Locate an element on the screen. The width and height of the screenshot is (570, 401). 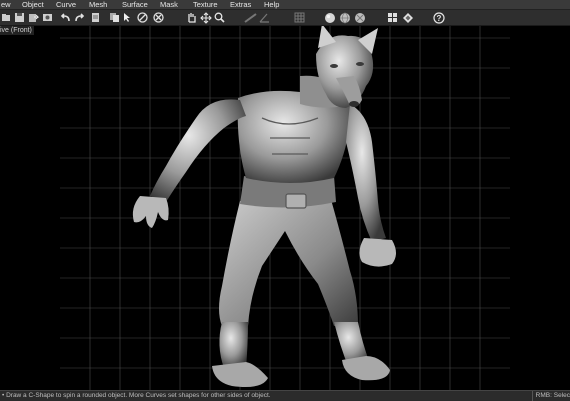
toolbar: ? is located at coordinates (285, 18).